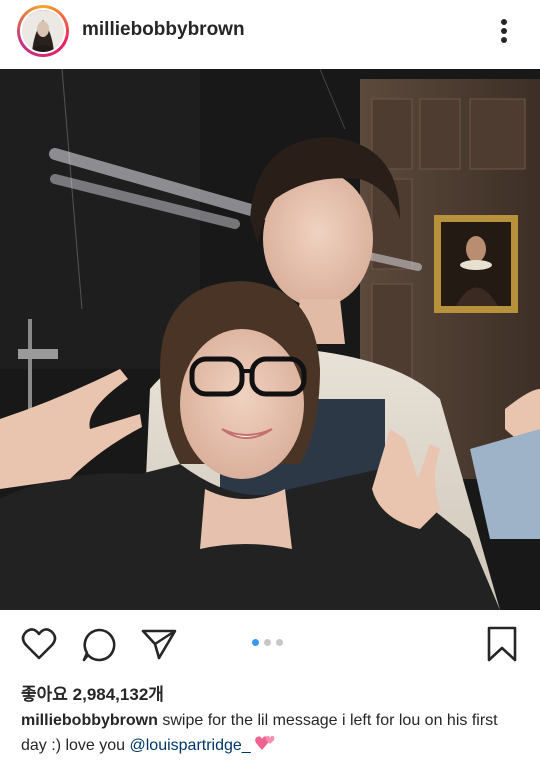 The height and width of the screenshot is (761, 540). Describe the element at coordinates (163, 30) in the screenshot. I see `post-username: milliebobbybrown` at that location.